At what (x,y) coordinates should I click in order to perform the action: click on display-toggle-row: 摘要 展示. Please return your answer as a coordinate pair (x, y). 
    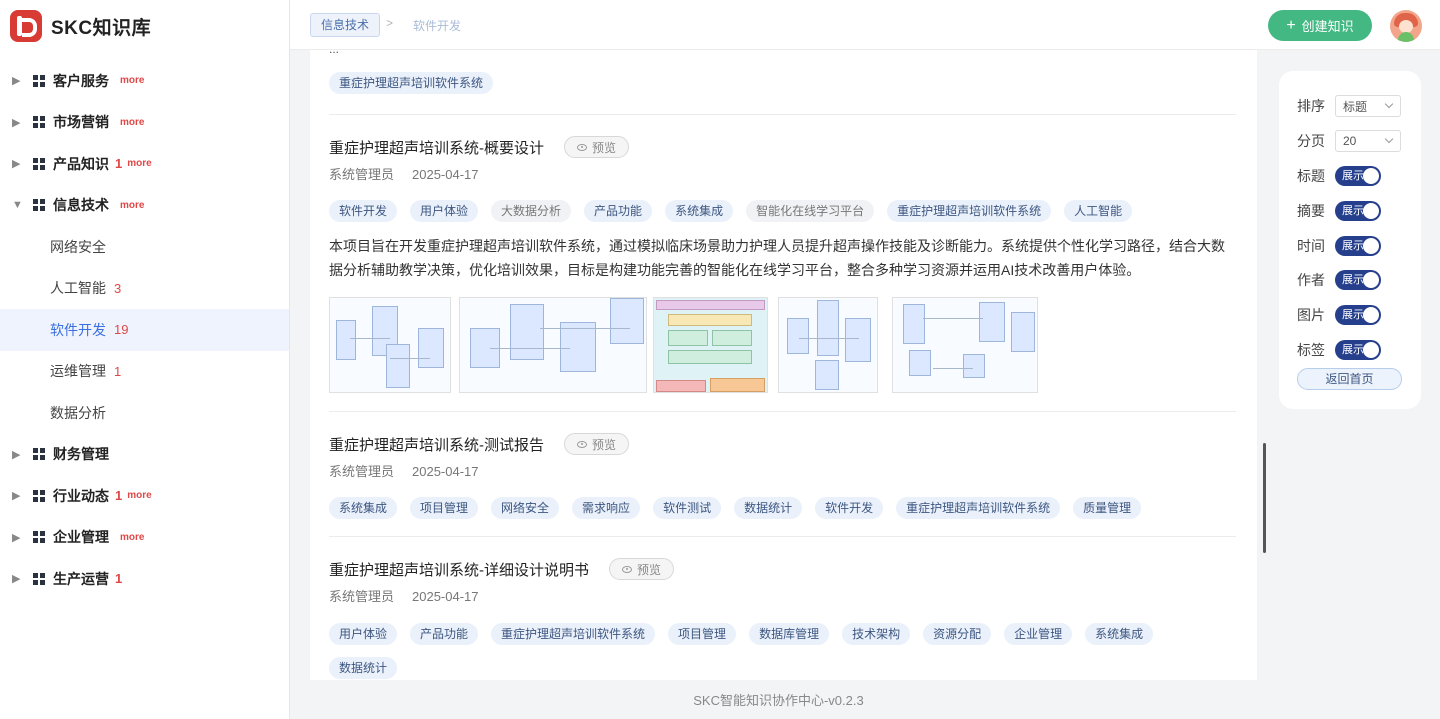
    Looking at the image, I should click on (1339, 211).